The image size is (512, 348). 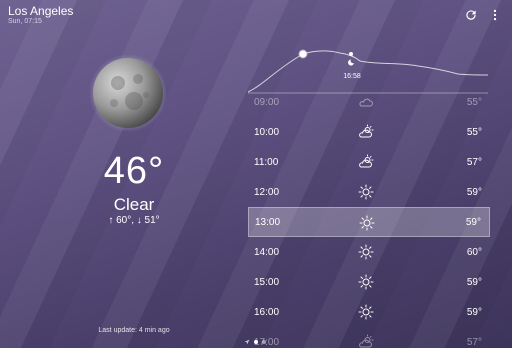 I want to click on date-time: Sun, 07:15, so click(x=25, y=21).